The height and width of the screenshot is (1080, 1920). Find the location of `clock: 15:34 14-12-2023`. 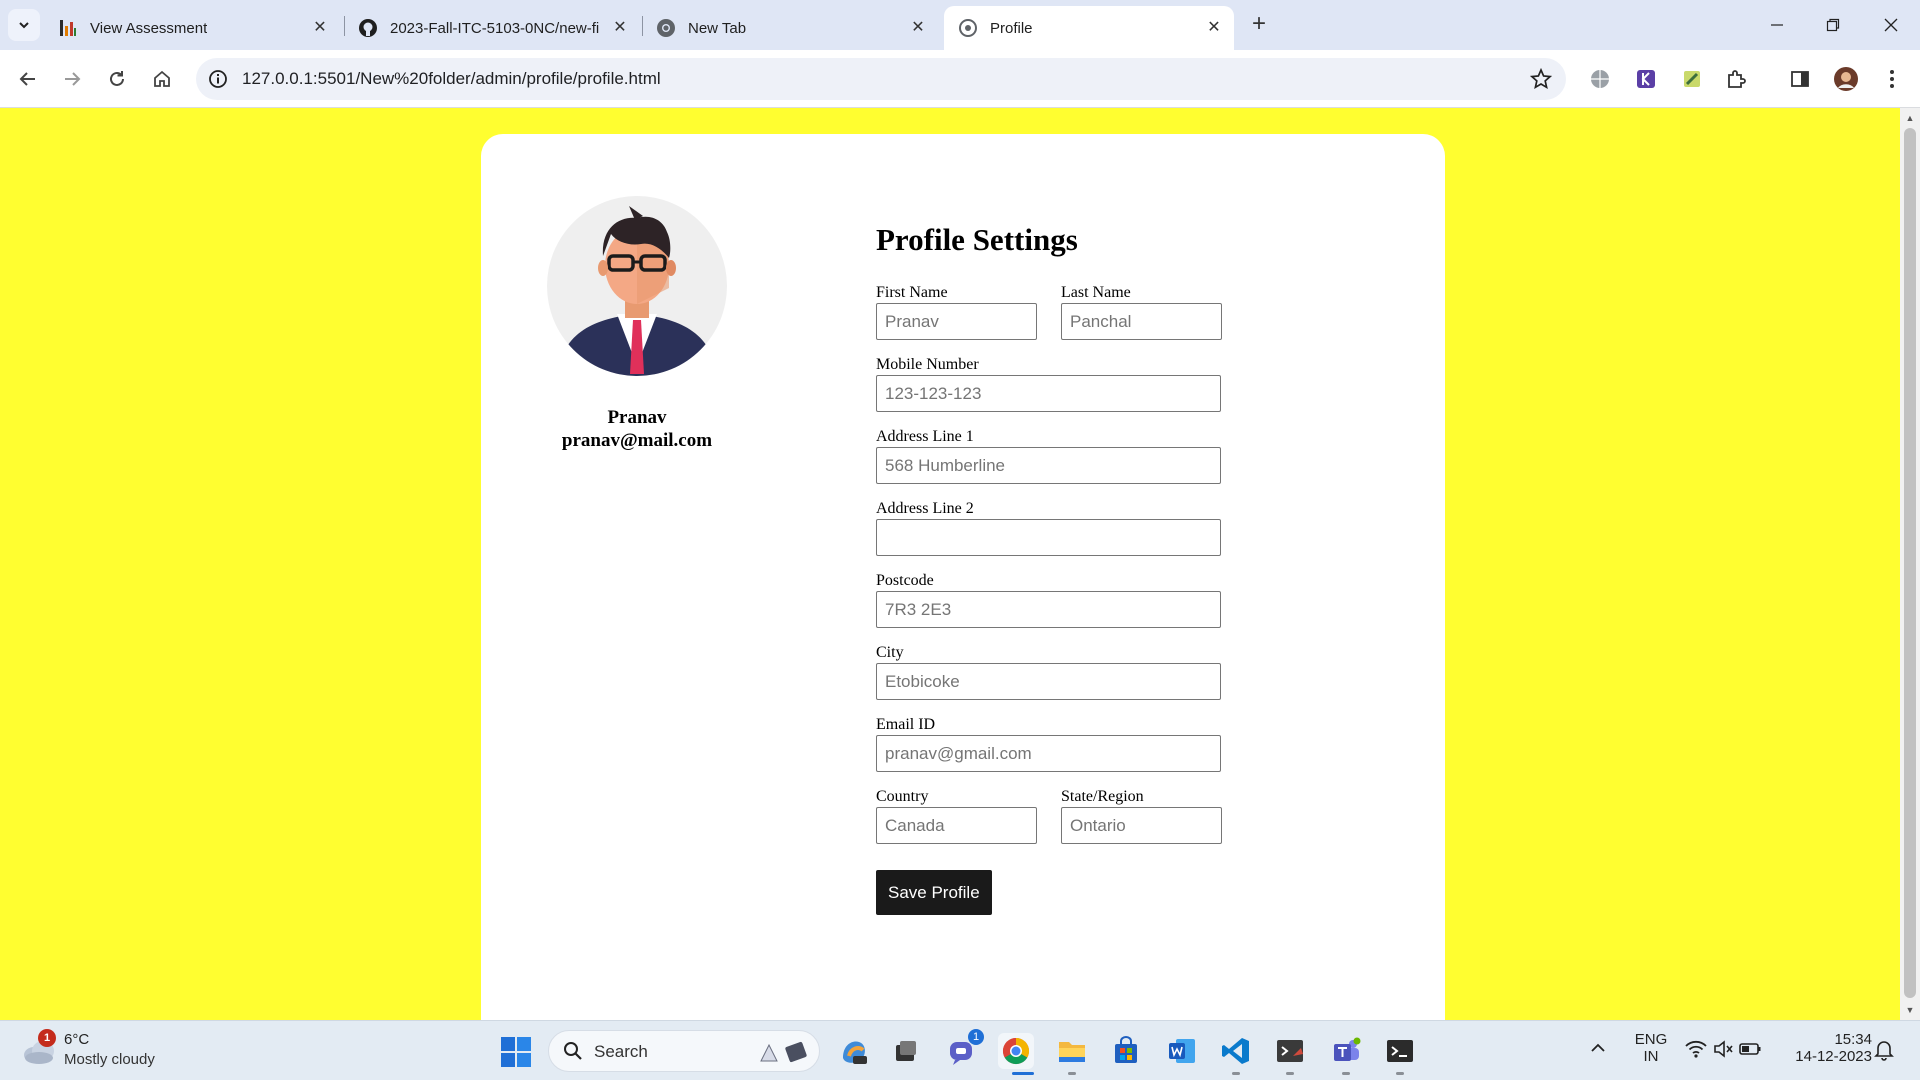

clock: 15:34 14-12-2023 is located at coordinates (1827, 1048).